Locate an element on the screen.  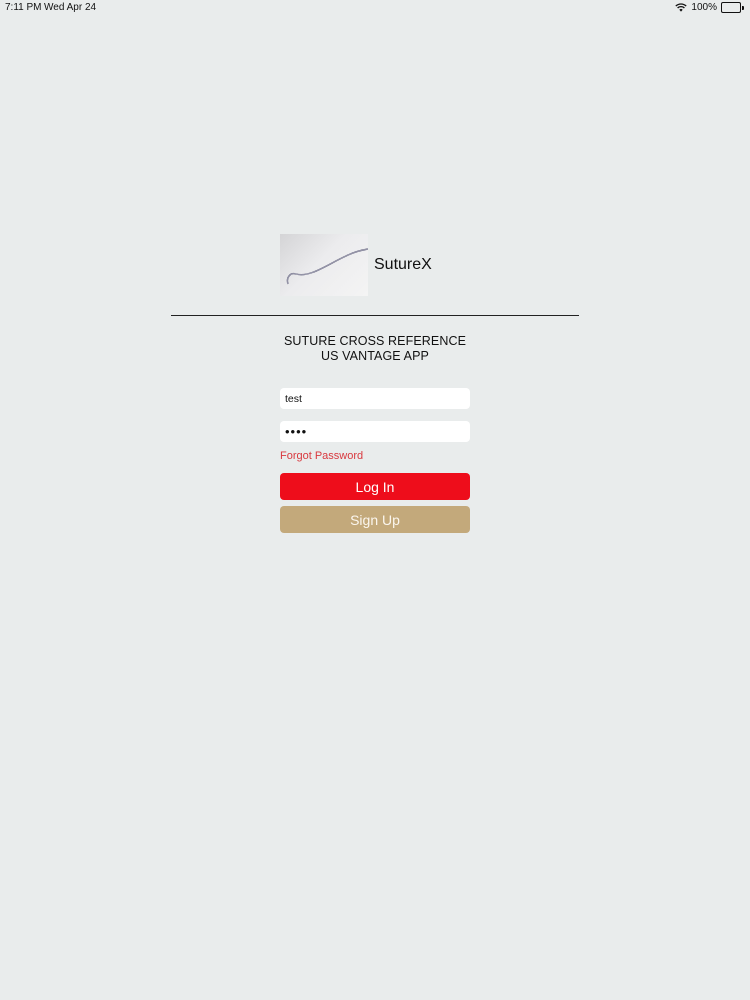
suture-logo-image is located at coordinates (324, 265).